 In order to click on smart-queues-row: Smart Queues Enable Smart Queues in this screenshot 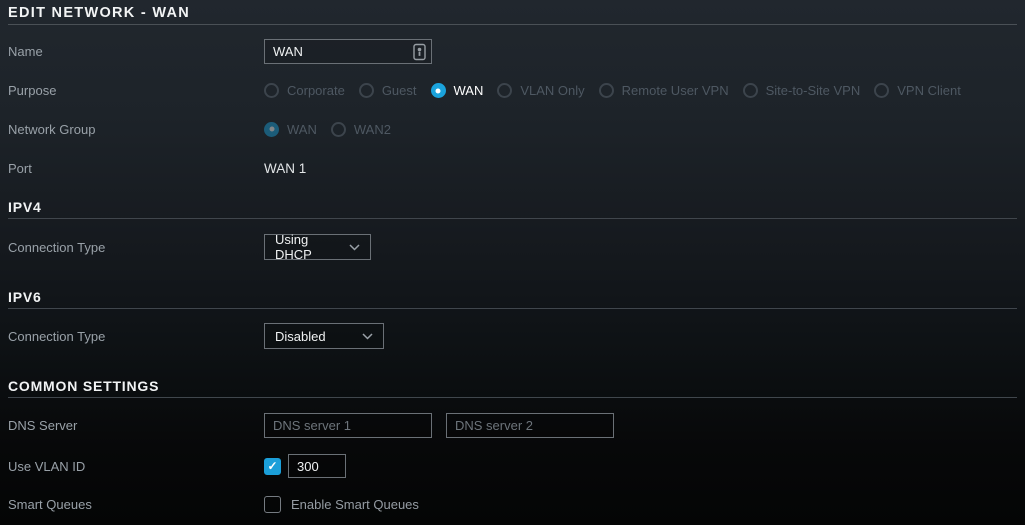, I will do `click(512, 502)`.